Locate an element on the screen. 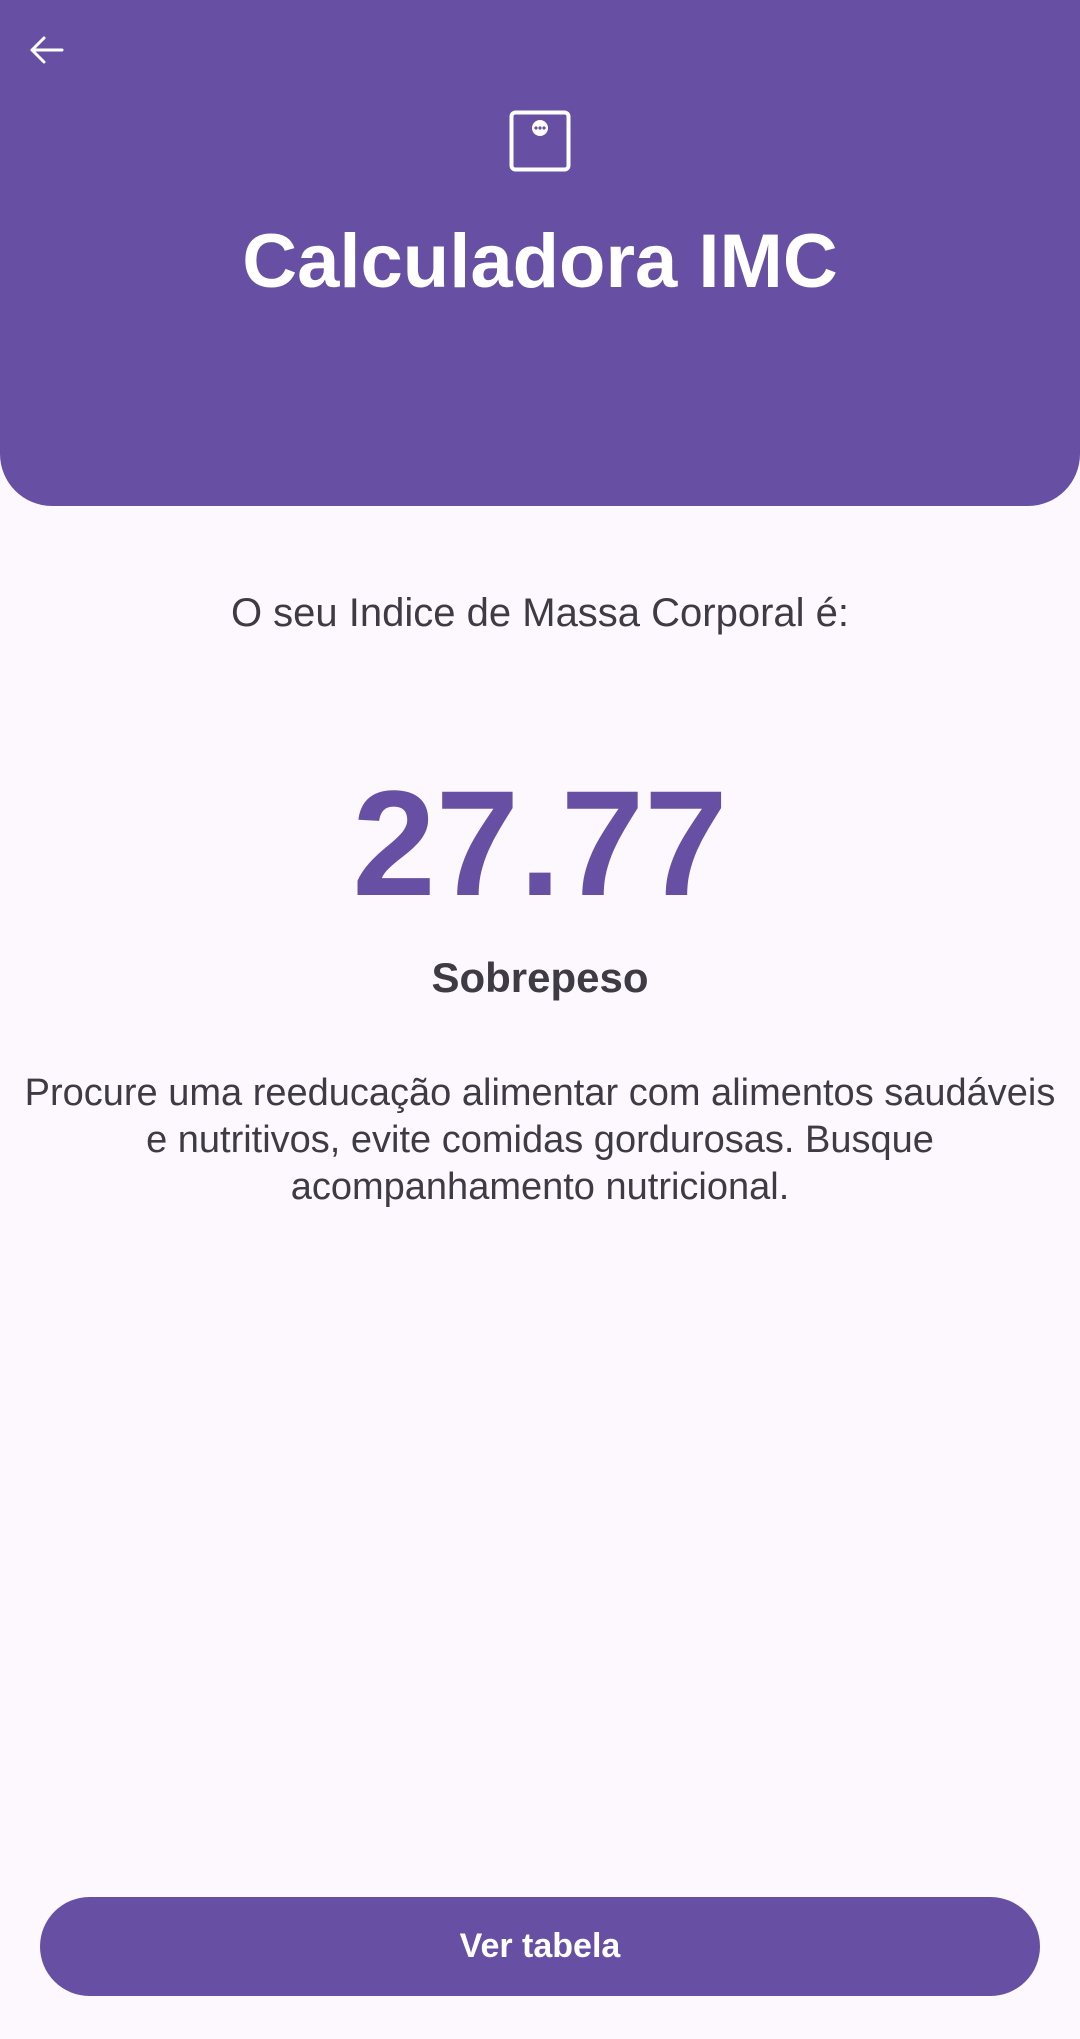 Image resolution: width=1080 pixels, height=2039 pixels. scale-icon is located at coordinates (540, 141).